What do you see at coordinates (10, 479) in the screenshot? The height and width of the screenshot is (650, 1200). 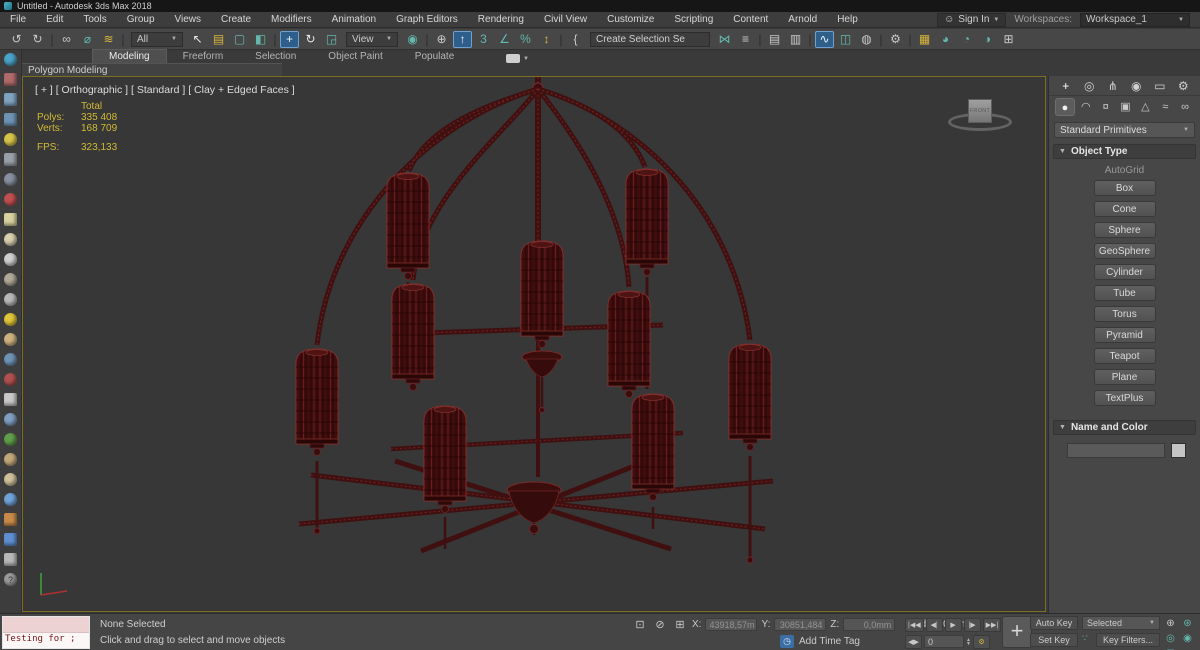 I see `shell-icon` at bounding box center [10, 479].